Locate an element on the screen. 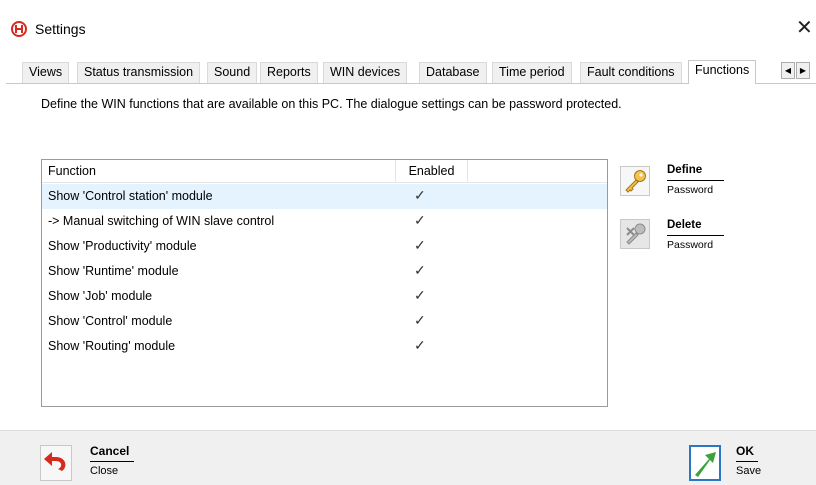  tab-views: Views is located at coordinates (46, 72).